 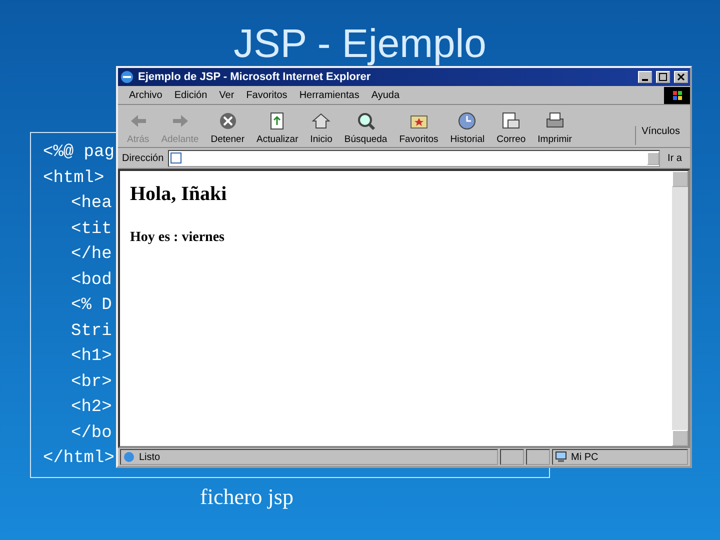 I want to click on code-line: </html>, so click(x=78, y=459).